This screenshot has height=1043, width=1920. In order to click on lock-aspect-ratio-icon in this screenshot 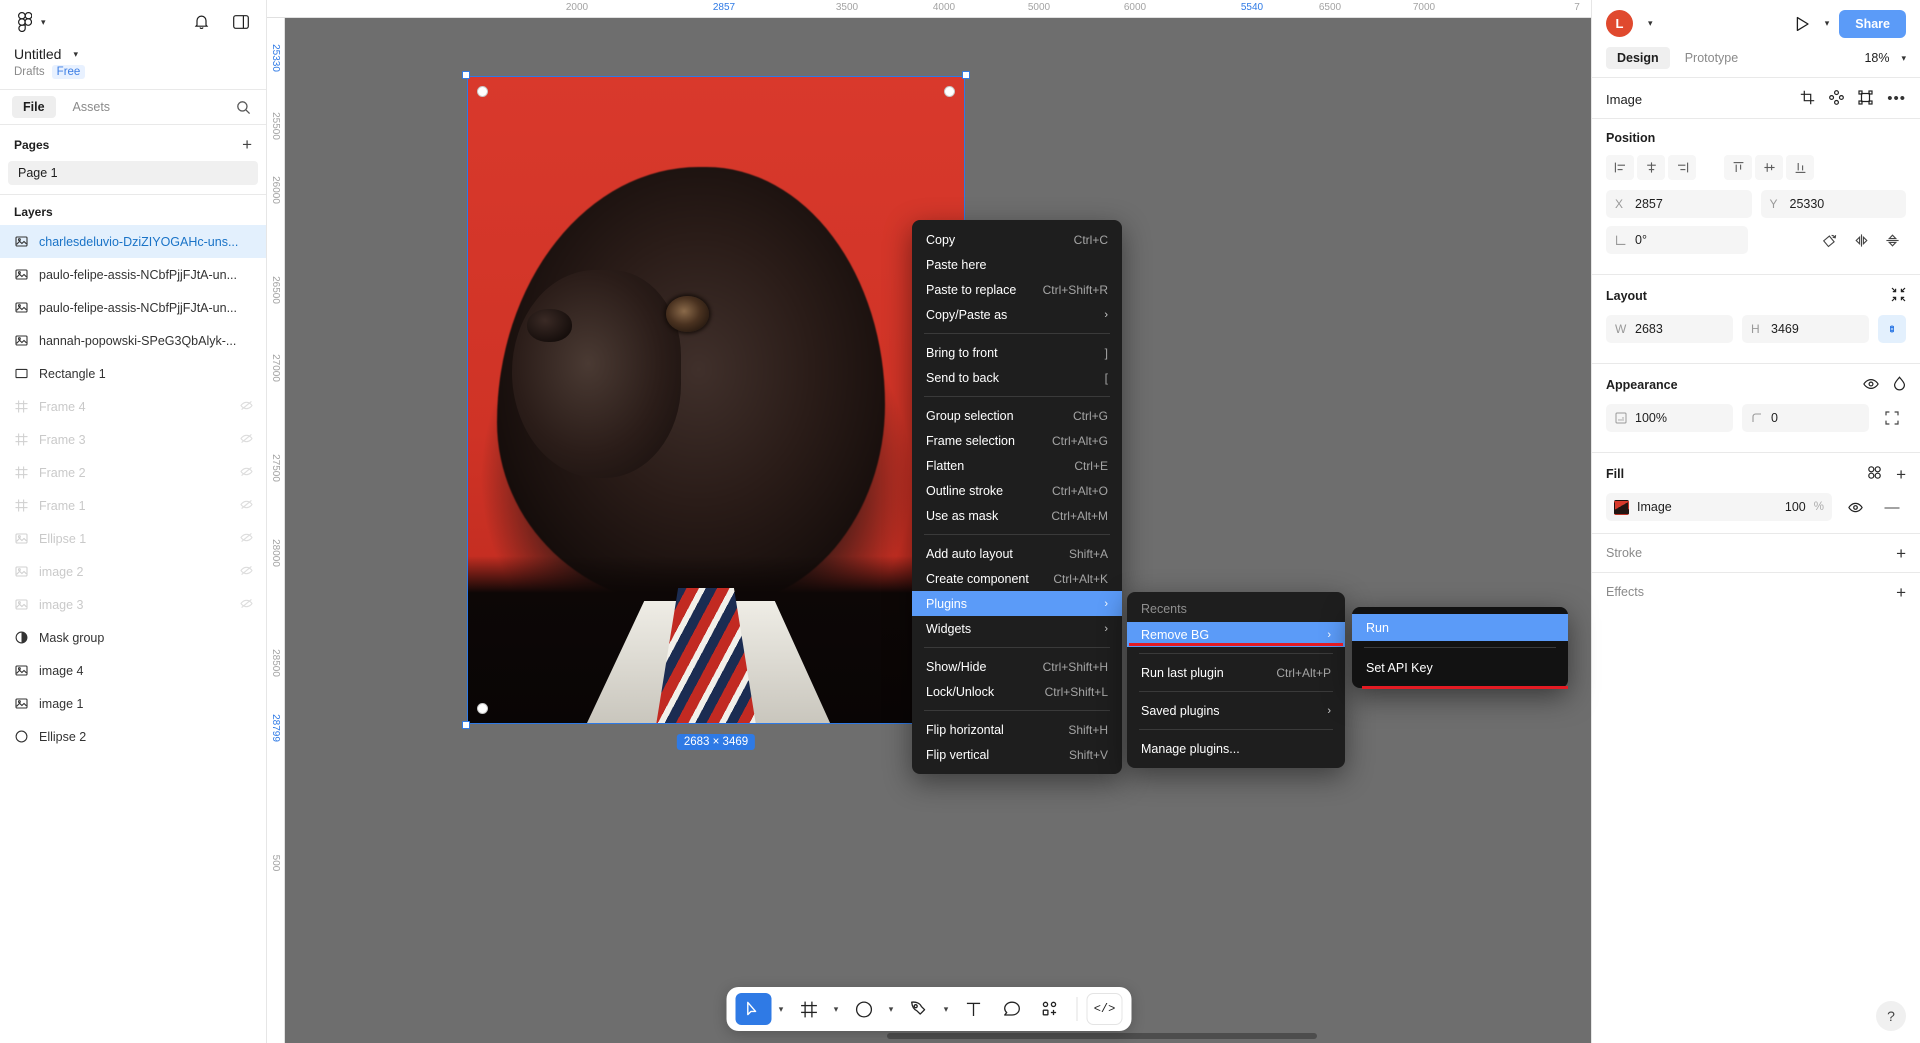, I will do `click(1892, 329)`.